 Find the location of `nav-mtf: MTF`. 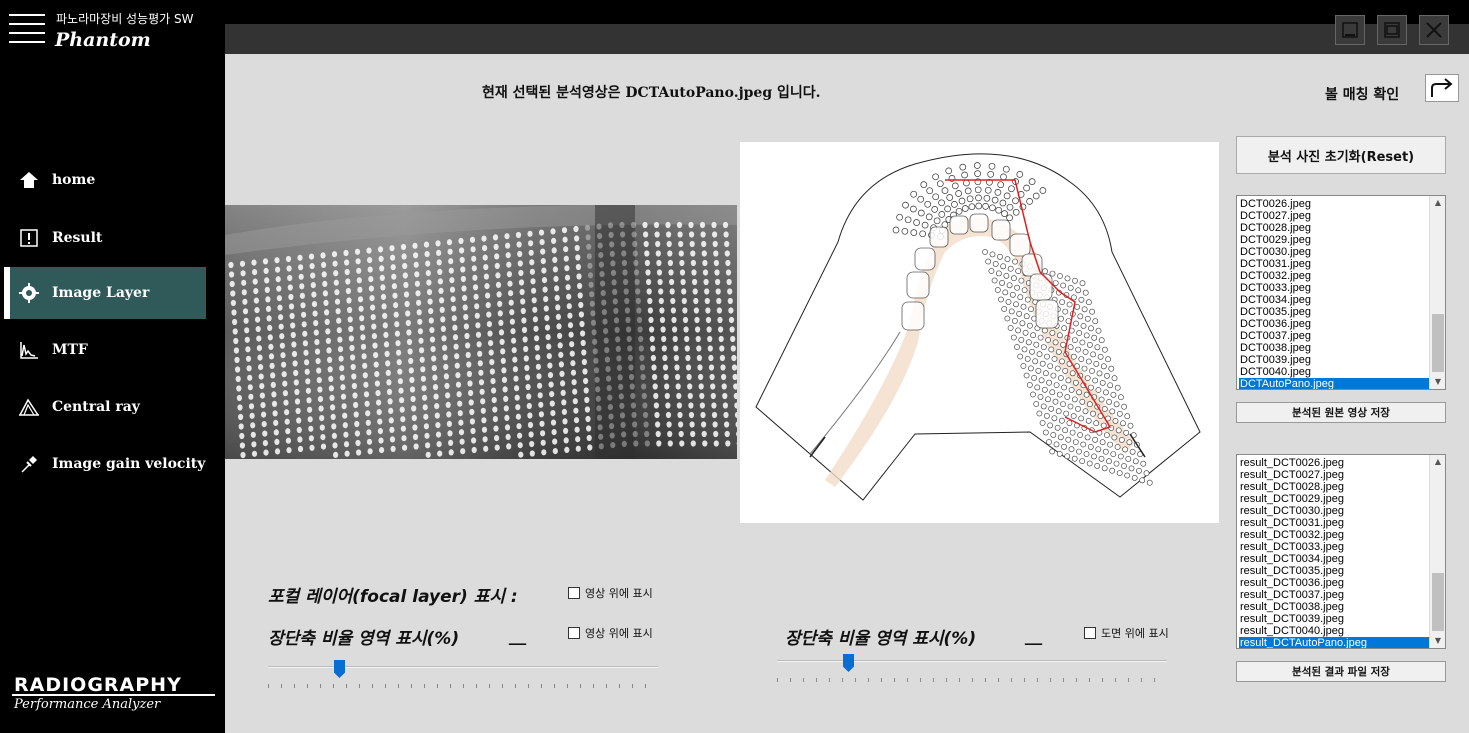

nav-mtf: MTF is located at coordinates (105, 350).